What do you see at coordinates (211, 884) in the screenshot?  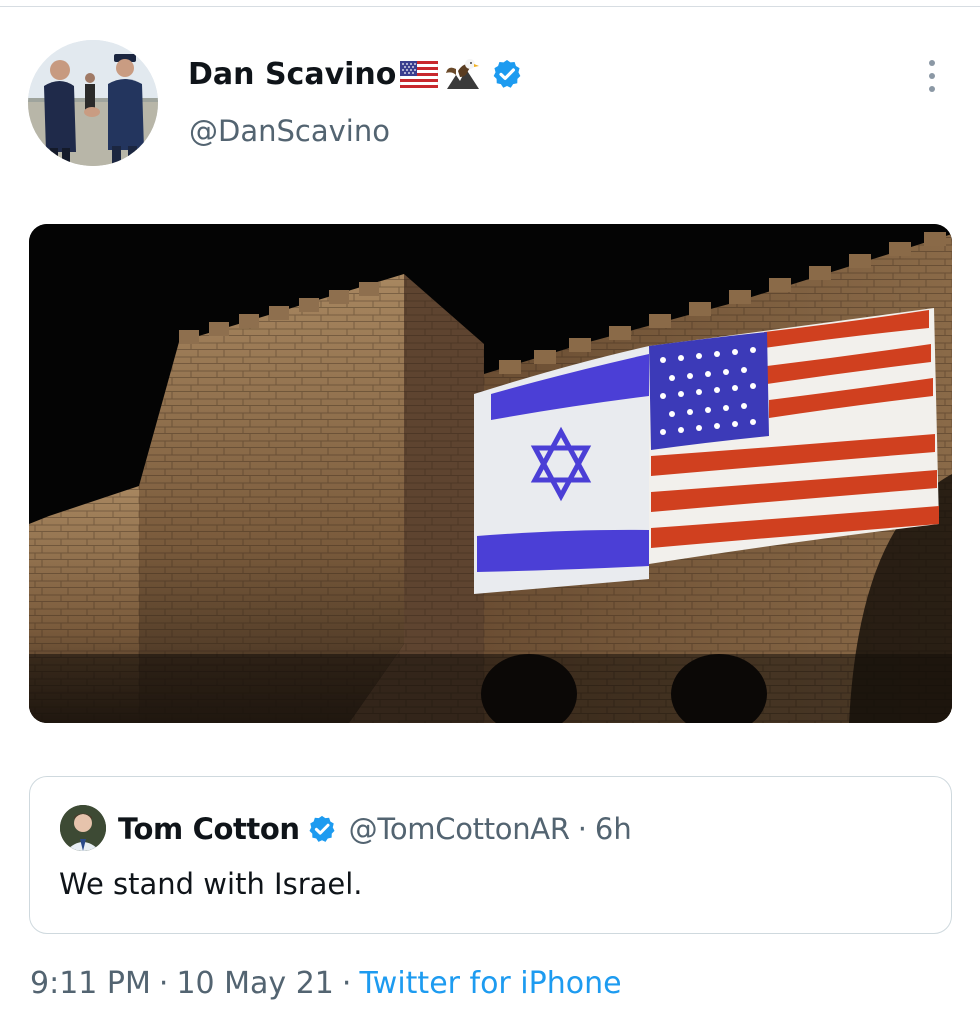 I see `quoted-tweet-text: We stand with Israel.` at bounding box center [211, 884].